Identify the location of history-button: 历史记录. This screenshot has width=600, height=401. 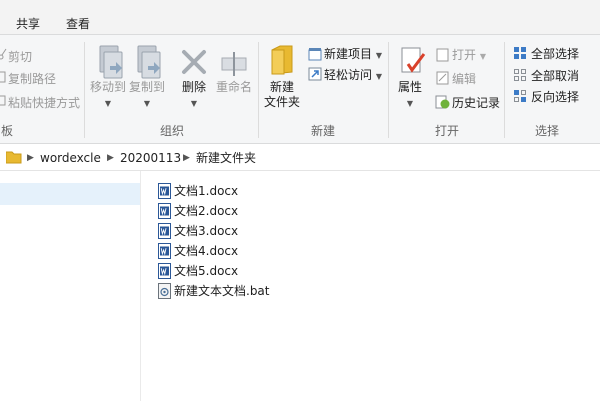
(476, 103).